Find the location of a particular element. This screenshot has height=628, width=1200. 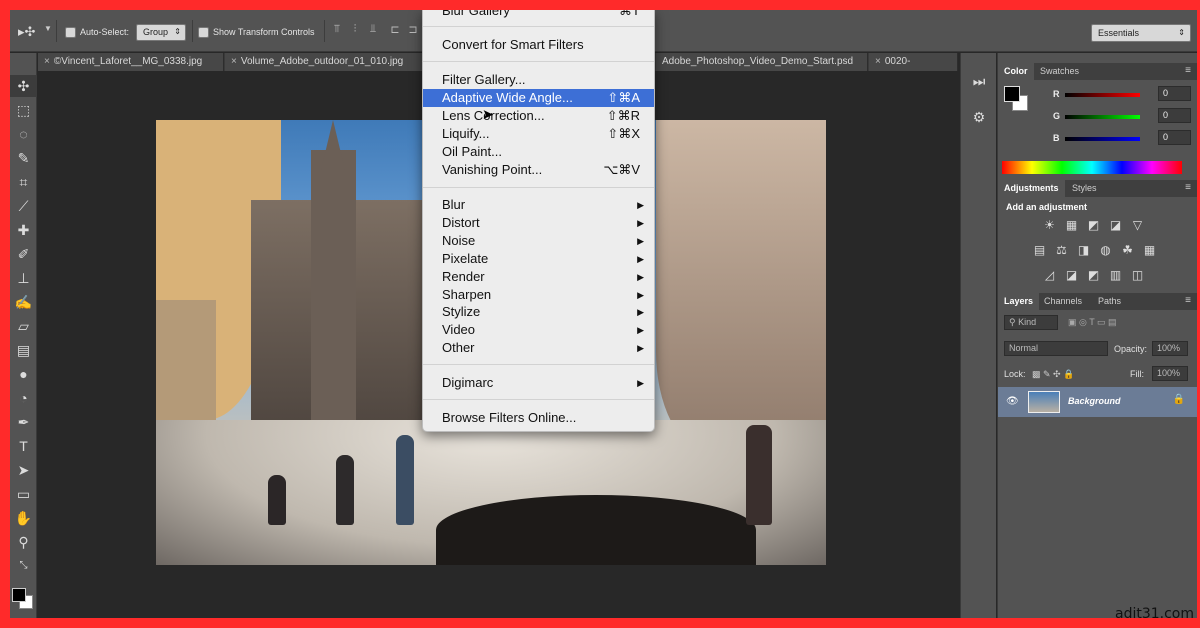

gradient-tool-icon: ▤ is located at coordinates (23, 350).